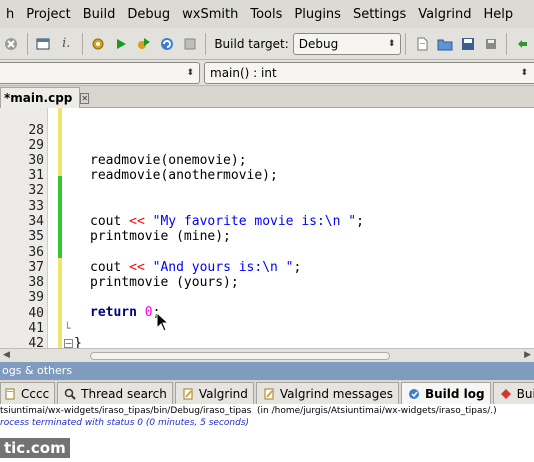  Describe the element at coordinates (43, 44) in the screenshot. I see `window-icon` at that location.